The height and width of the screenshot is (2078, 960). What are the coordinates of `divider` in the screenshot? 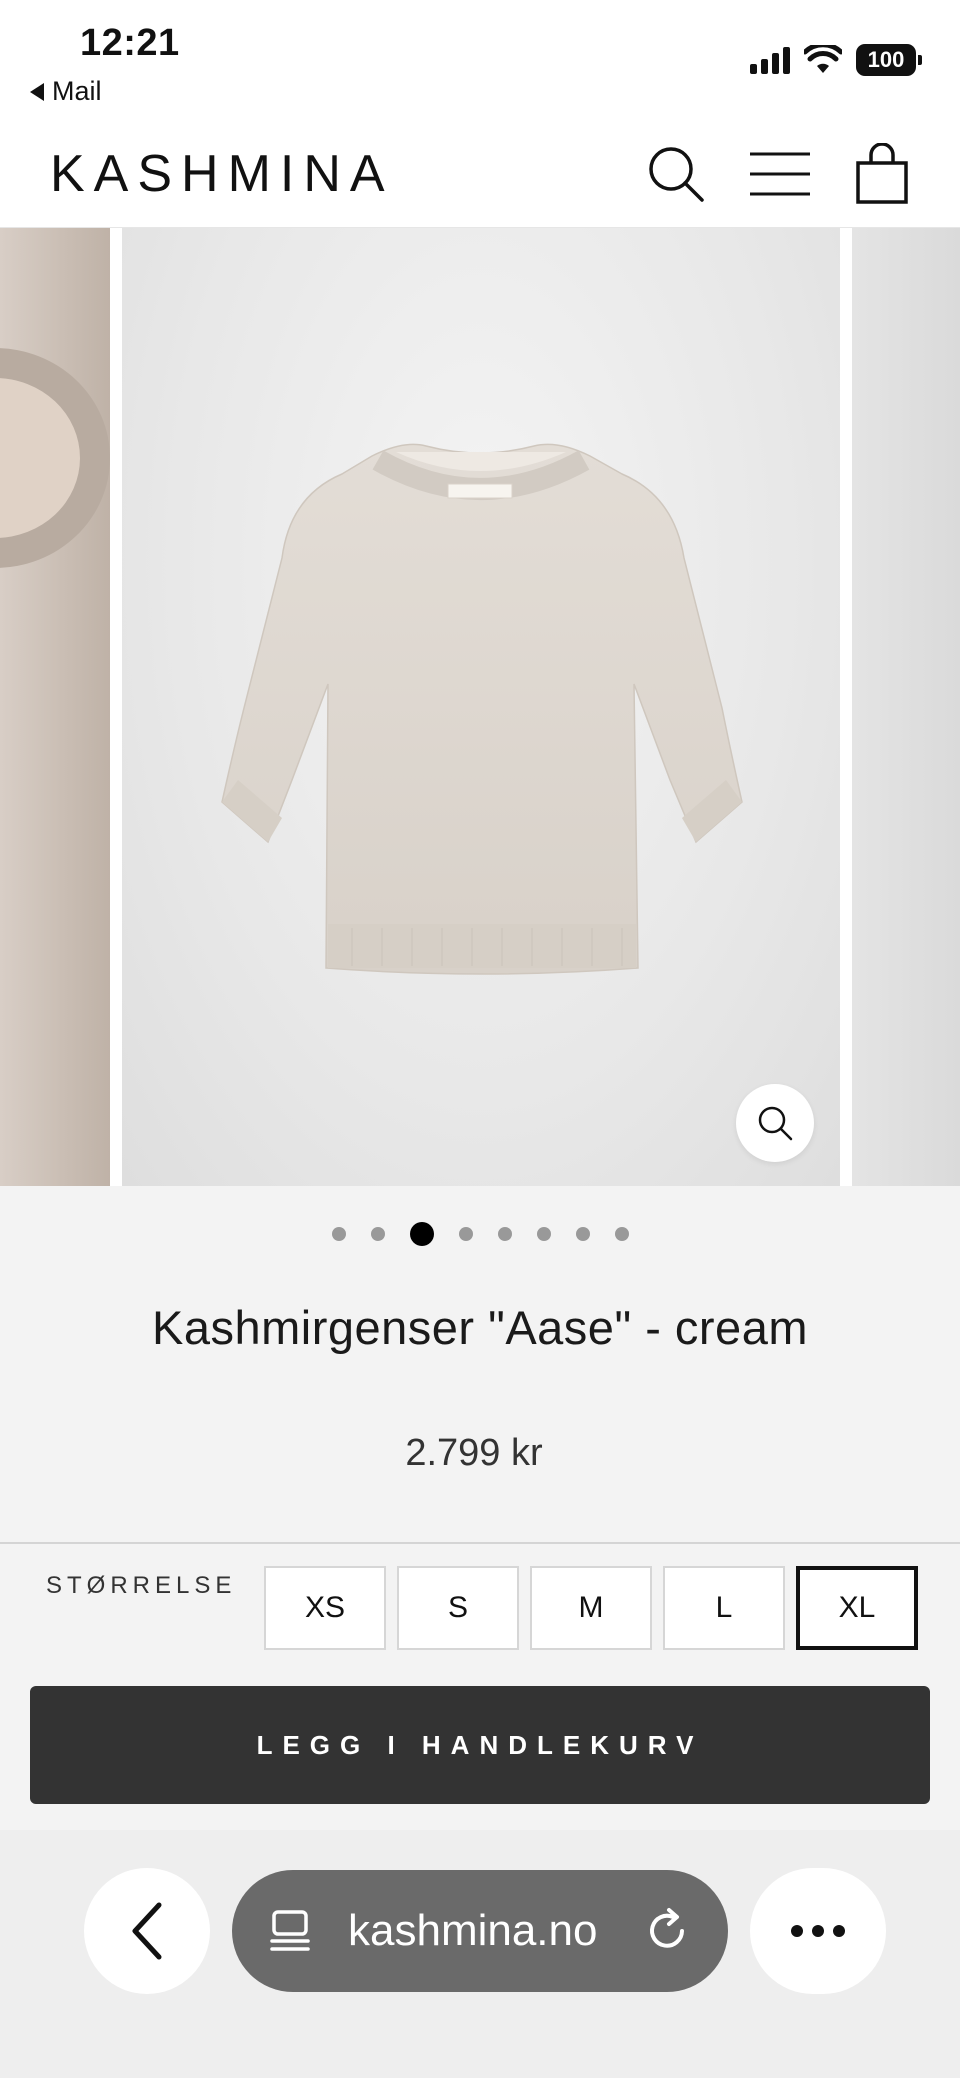 It's located at (480, 1543).